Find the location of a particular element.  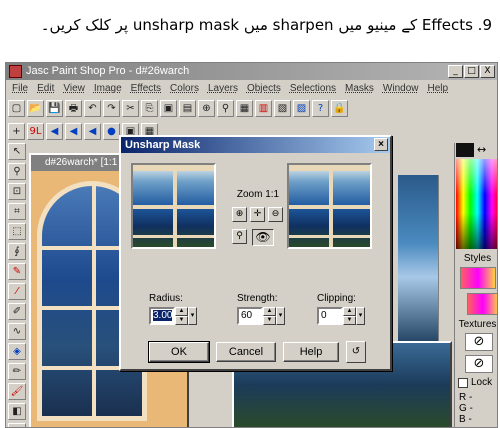

menu-image: Image is located at coordinates (108, 88).